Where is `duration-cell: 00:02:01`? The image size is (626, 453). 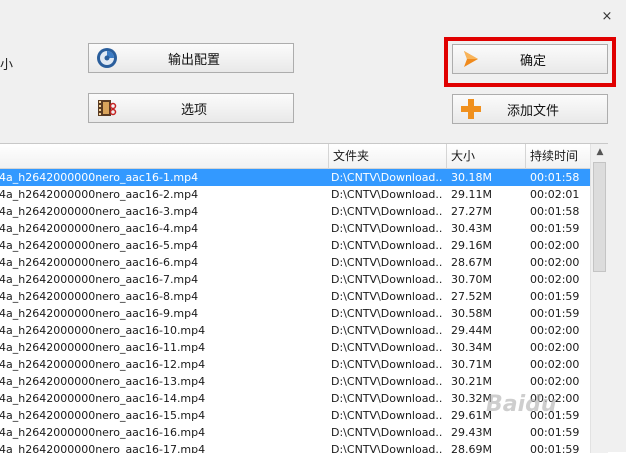 duration-cell: 00:02:01 is located at coordinates (555, 194).